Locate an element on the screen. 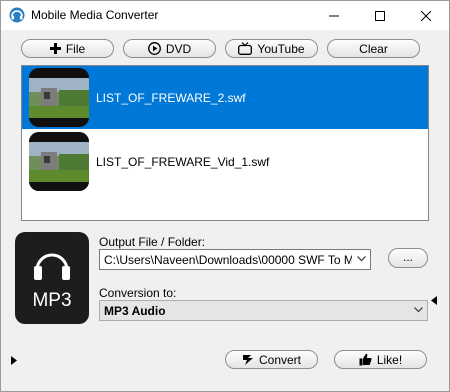  play-circle-icon is located at coordinates (154, 48).